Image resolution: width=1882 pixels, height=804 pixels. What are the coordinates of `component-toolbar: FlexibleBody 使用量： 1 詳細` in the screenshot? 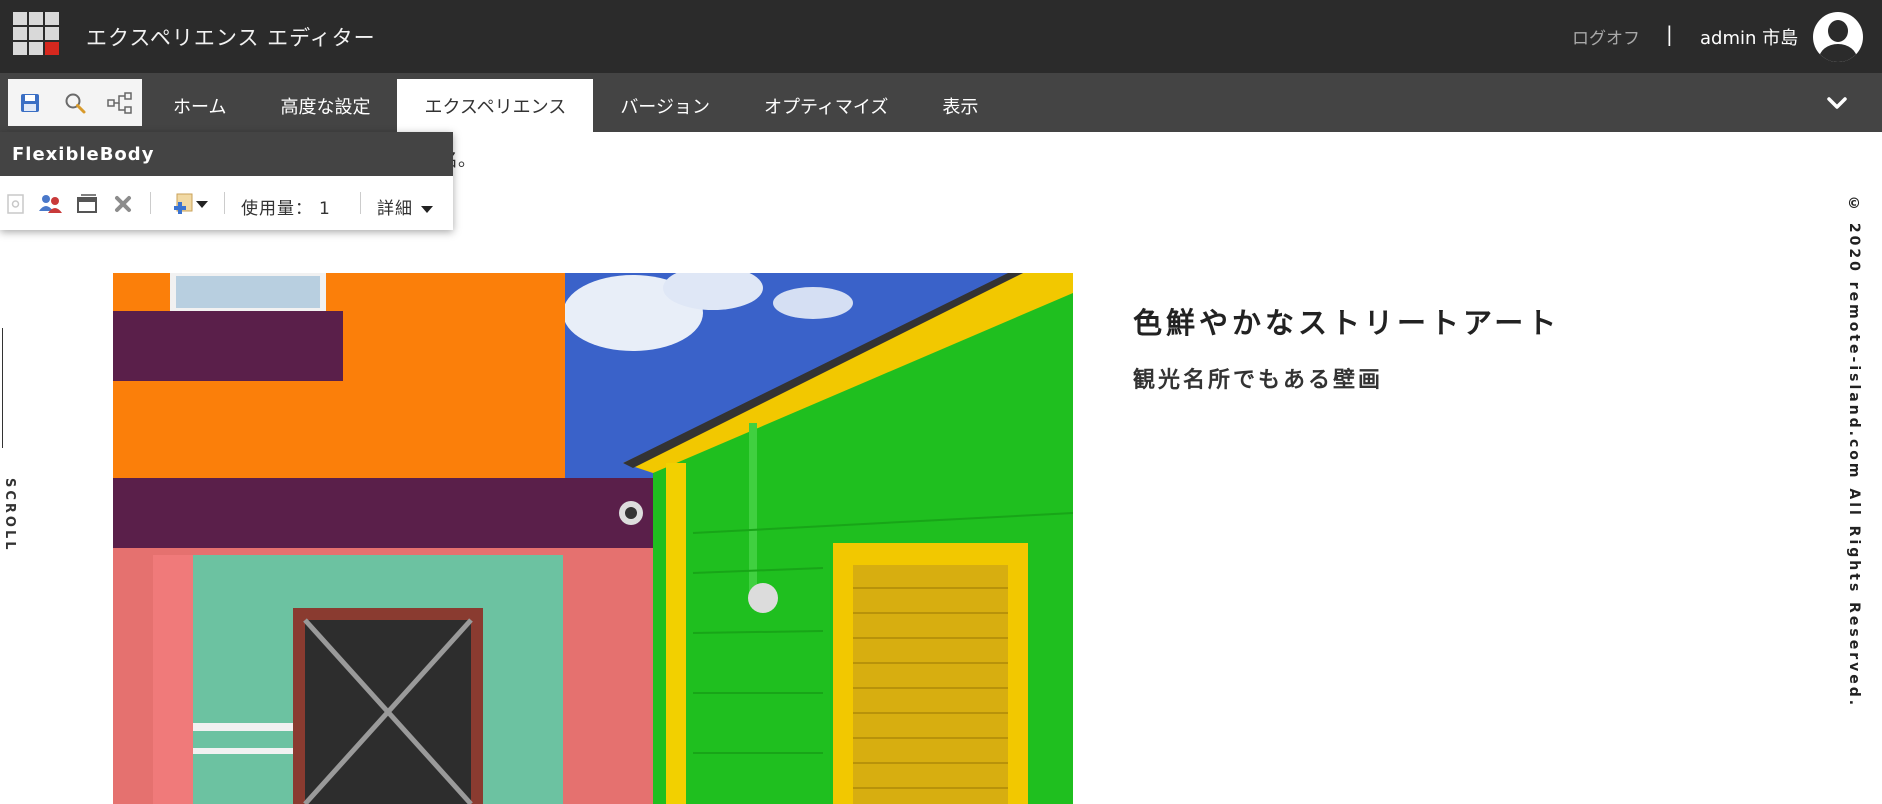 It's located at (226, 181).